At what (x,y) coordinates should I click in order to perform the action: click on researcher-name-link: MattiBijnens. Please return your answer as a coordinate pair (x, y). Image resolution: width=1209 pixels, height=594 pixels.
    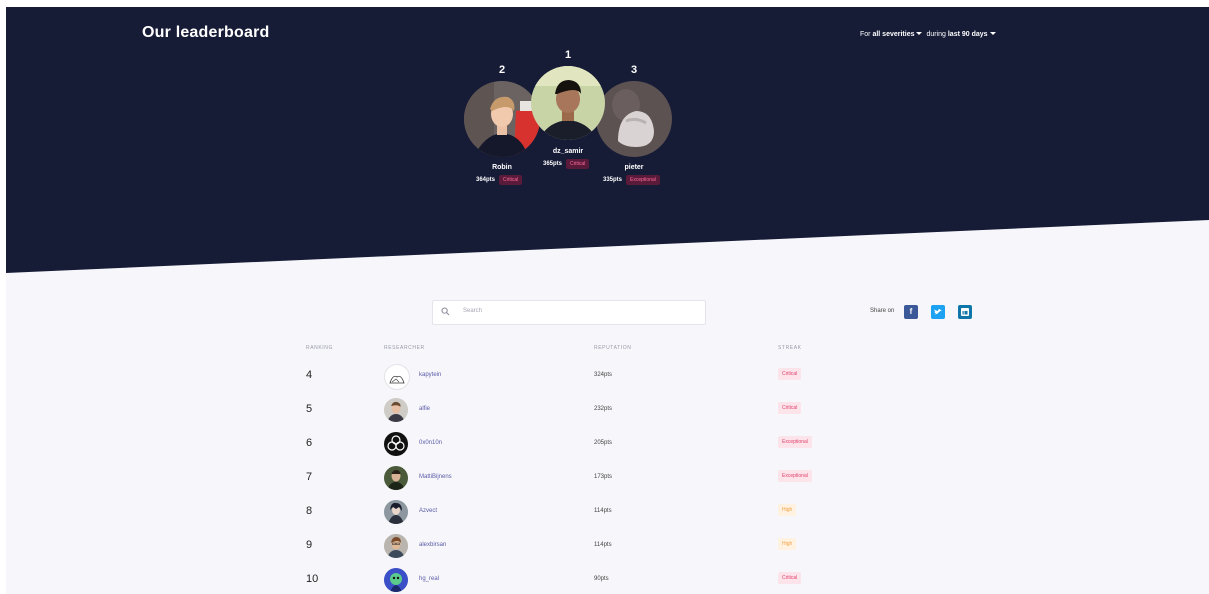
    Looking at the image, I should click on (435, 477).